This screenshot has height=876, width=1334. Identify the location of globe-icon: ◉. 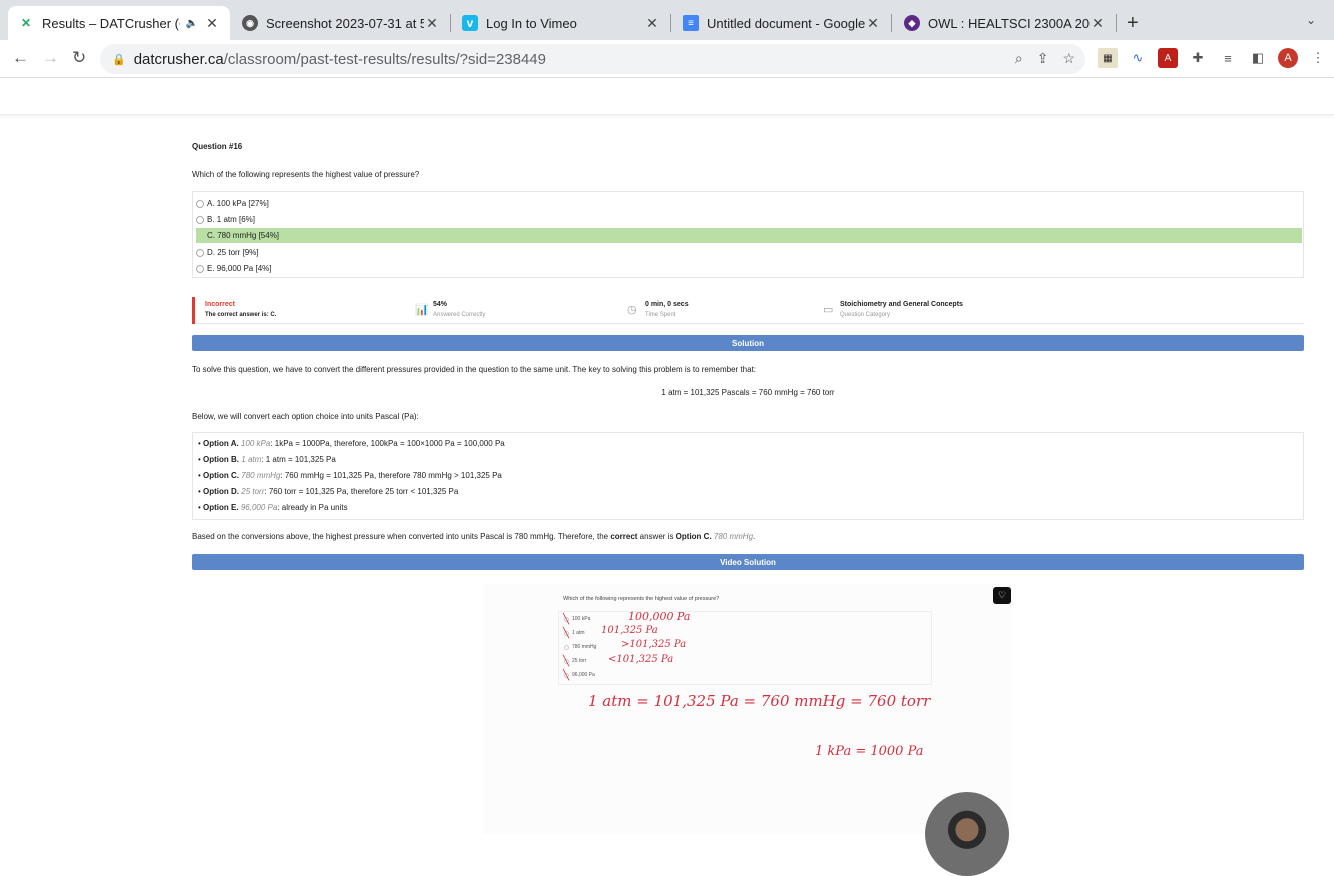
(250, 23).